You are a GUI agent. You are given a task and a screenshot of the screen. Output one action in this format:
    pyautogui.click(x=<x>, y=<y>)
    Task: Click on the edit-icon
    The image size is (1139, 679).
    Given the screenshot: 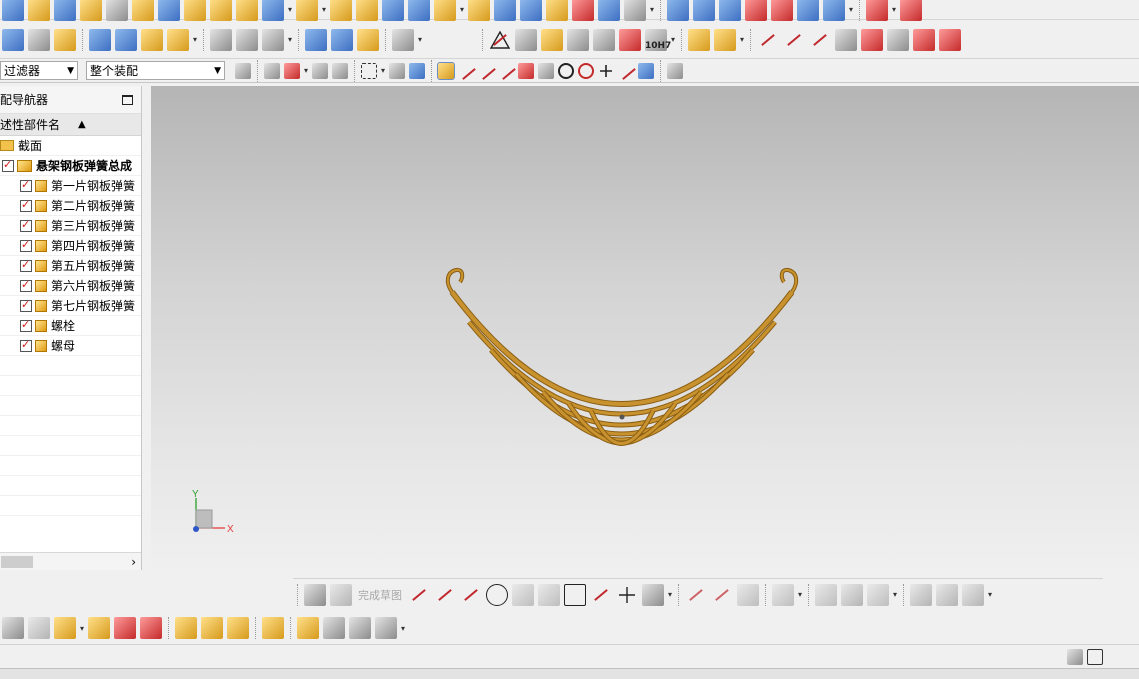 What is the action you would take?
    pyautogui.click(x=117, y=10)
    